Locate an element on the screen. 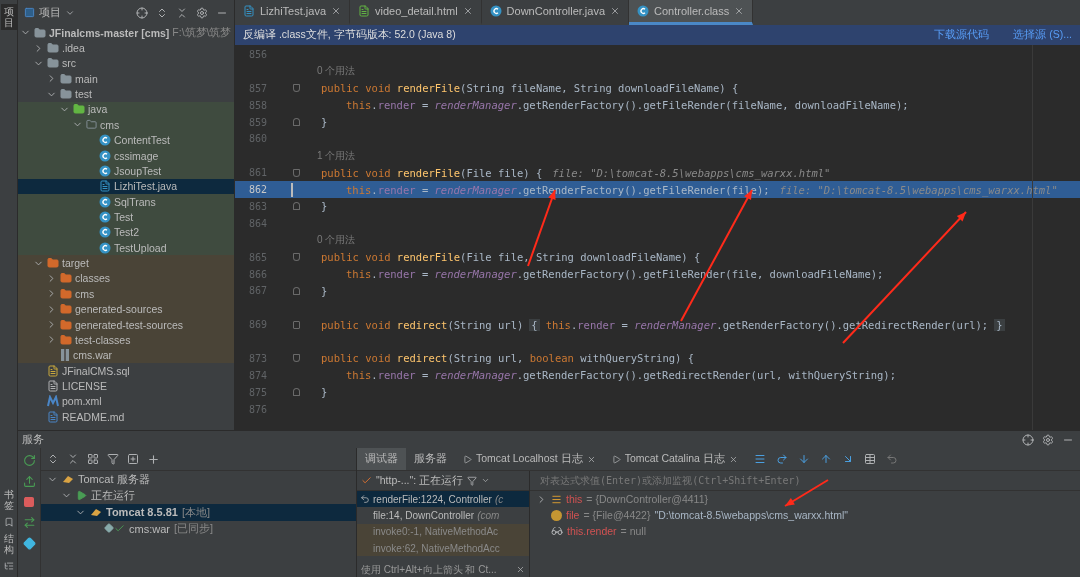  rerun-icon is located at coordinates (29, 460).